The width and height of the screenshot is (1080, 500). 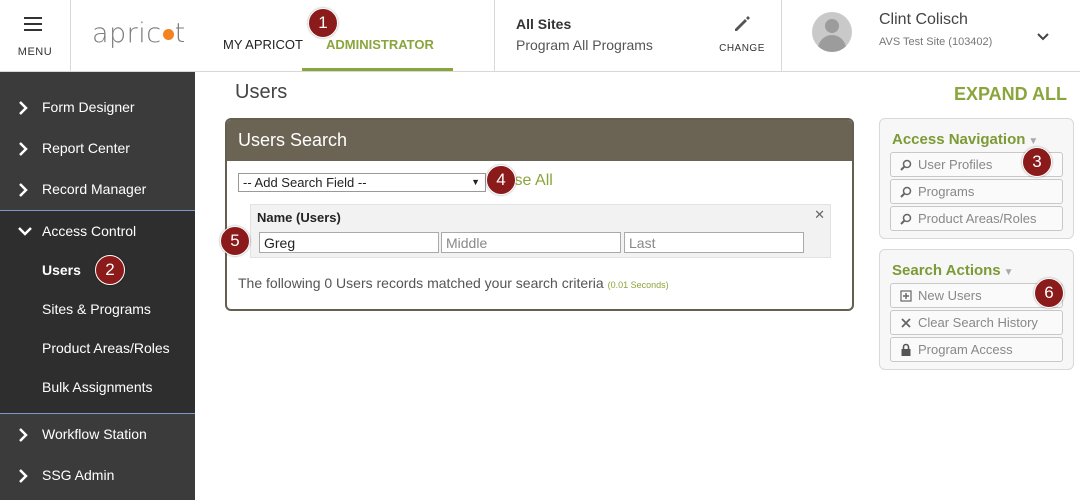 I want to click on close-icon: ✕, so click(x=819, y=215).